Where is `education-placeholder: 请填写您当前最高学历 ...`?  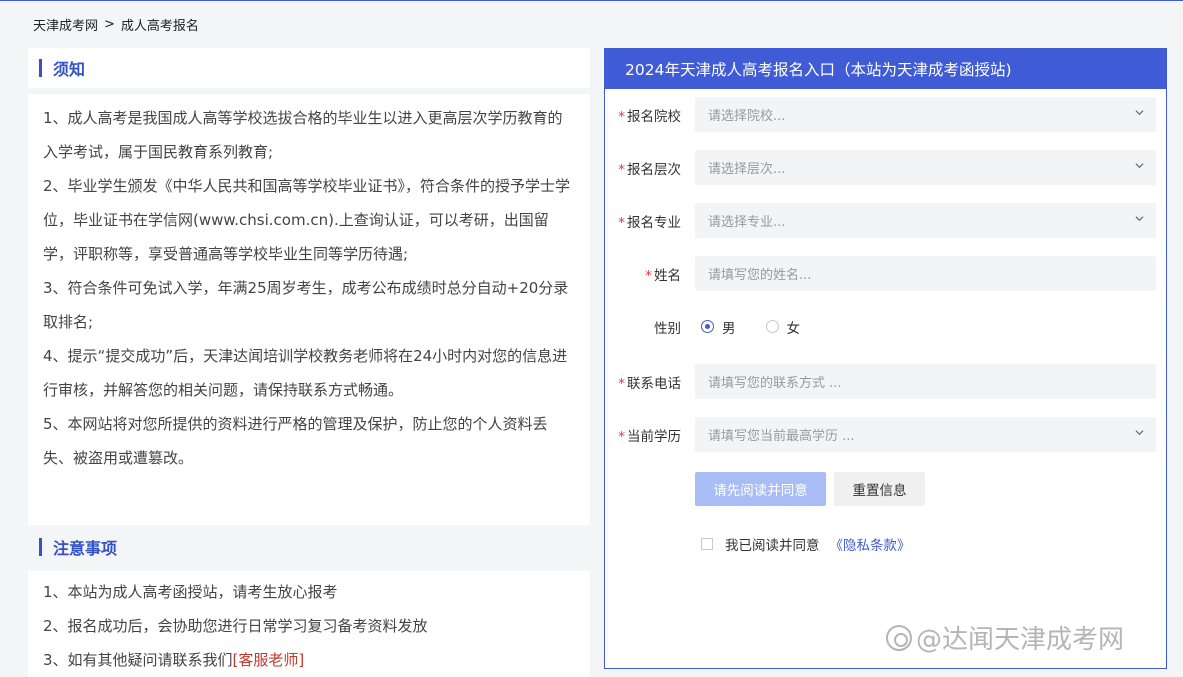
education-placeholder: 请填写您当前最高学历 ... is located at coordinates (781, 436).